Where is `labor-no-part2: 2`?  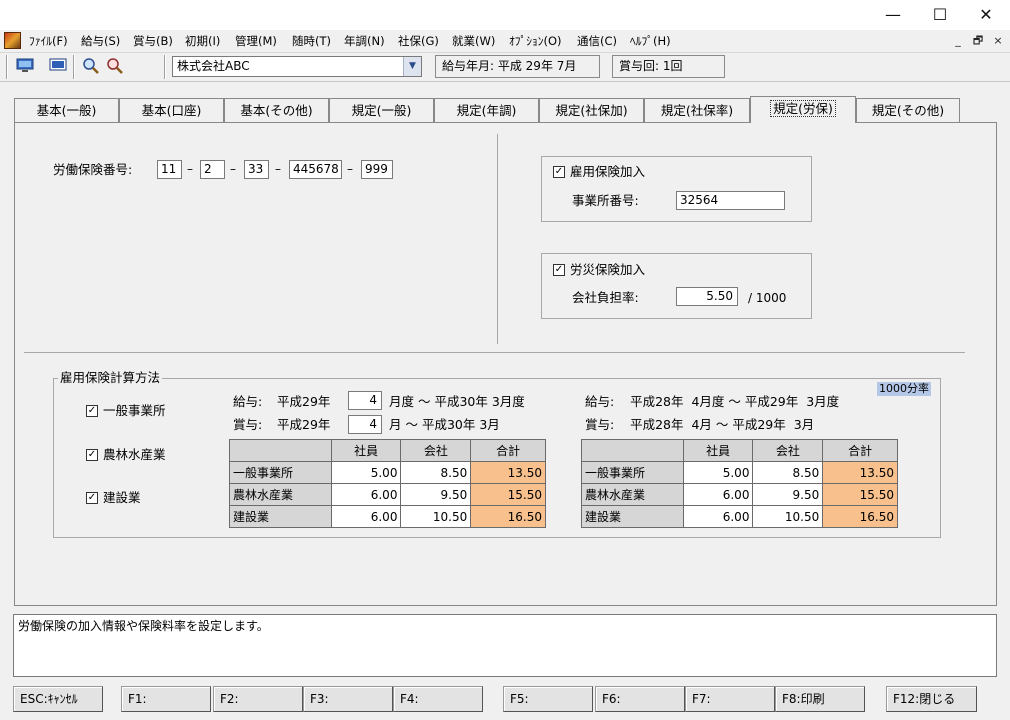
labor-no-part2: 2 is located at coordinates (212, 169).